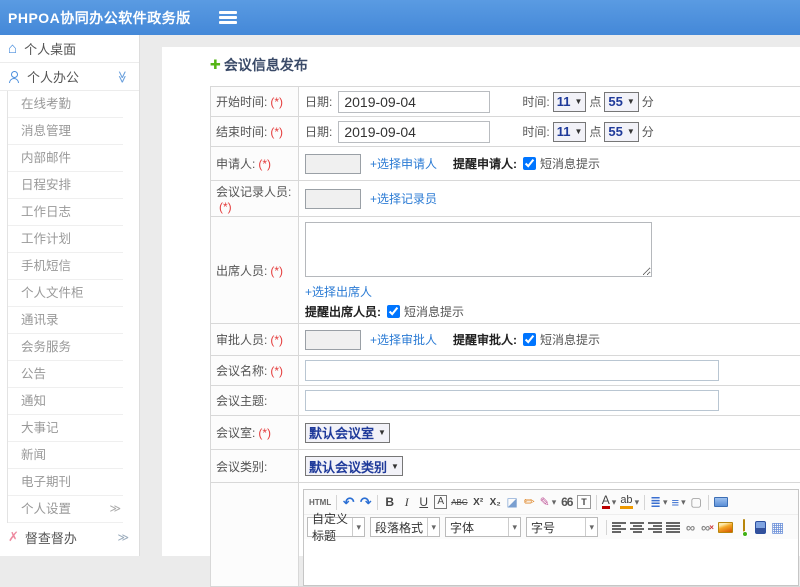  I want to click on editor-toolbar-row1: HTML ↶ ↷ B I U A ABC X² X₂ ◪ ✏, so click(551, 502).